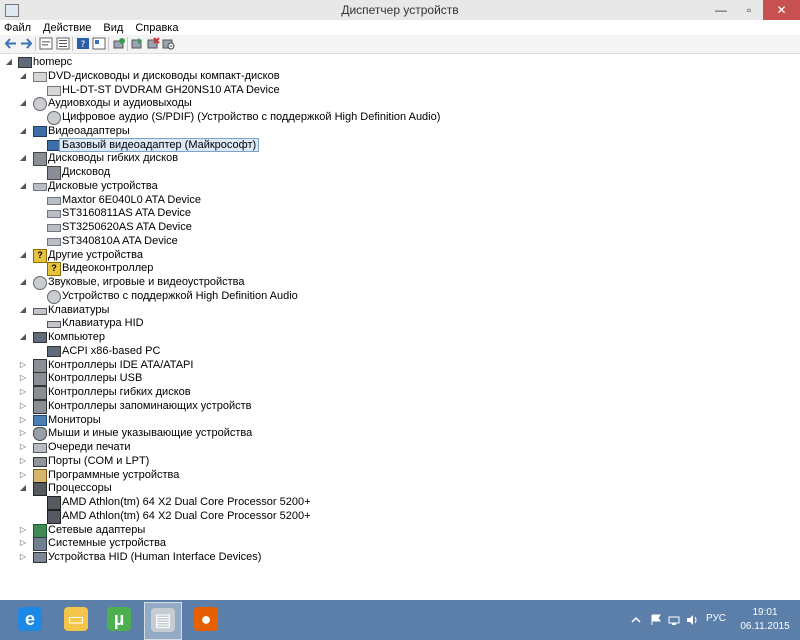 This screenshot has height=640, width=800. Describe the element at coordinates (97, 529) in the screenshot. I see `device-label: Сетевые адаптеры` at that location.